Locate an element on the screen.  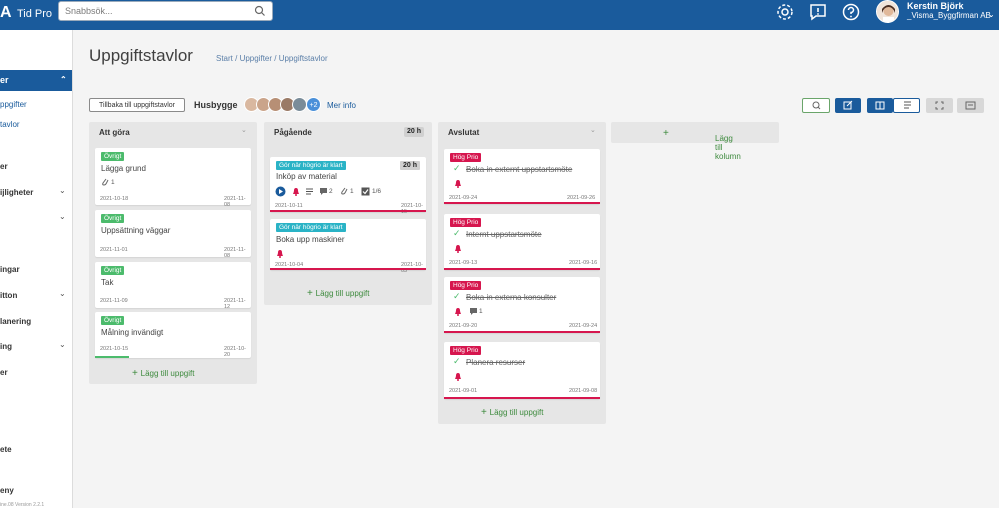
sidebar-item-active: er ⌃ is located at coordinates (36, 80).